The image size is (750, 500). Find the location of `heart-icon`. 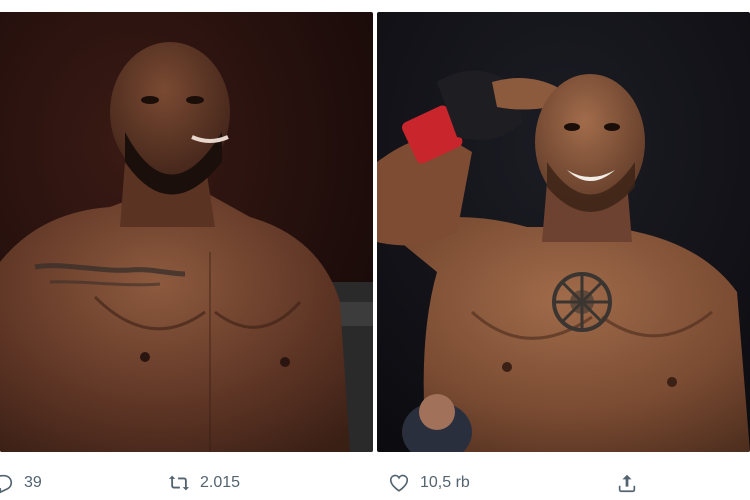

heart-icon is located at coordinates (399, 483).